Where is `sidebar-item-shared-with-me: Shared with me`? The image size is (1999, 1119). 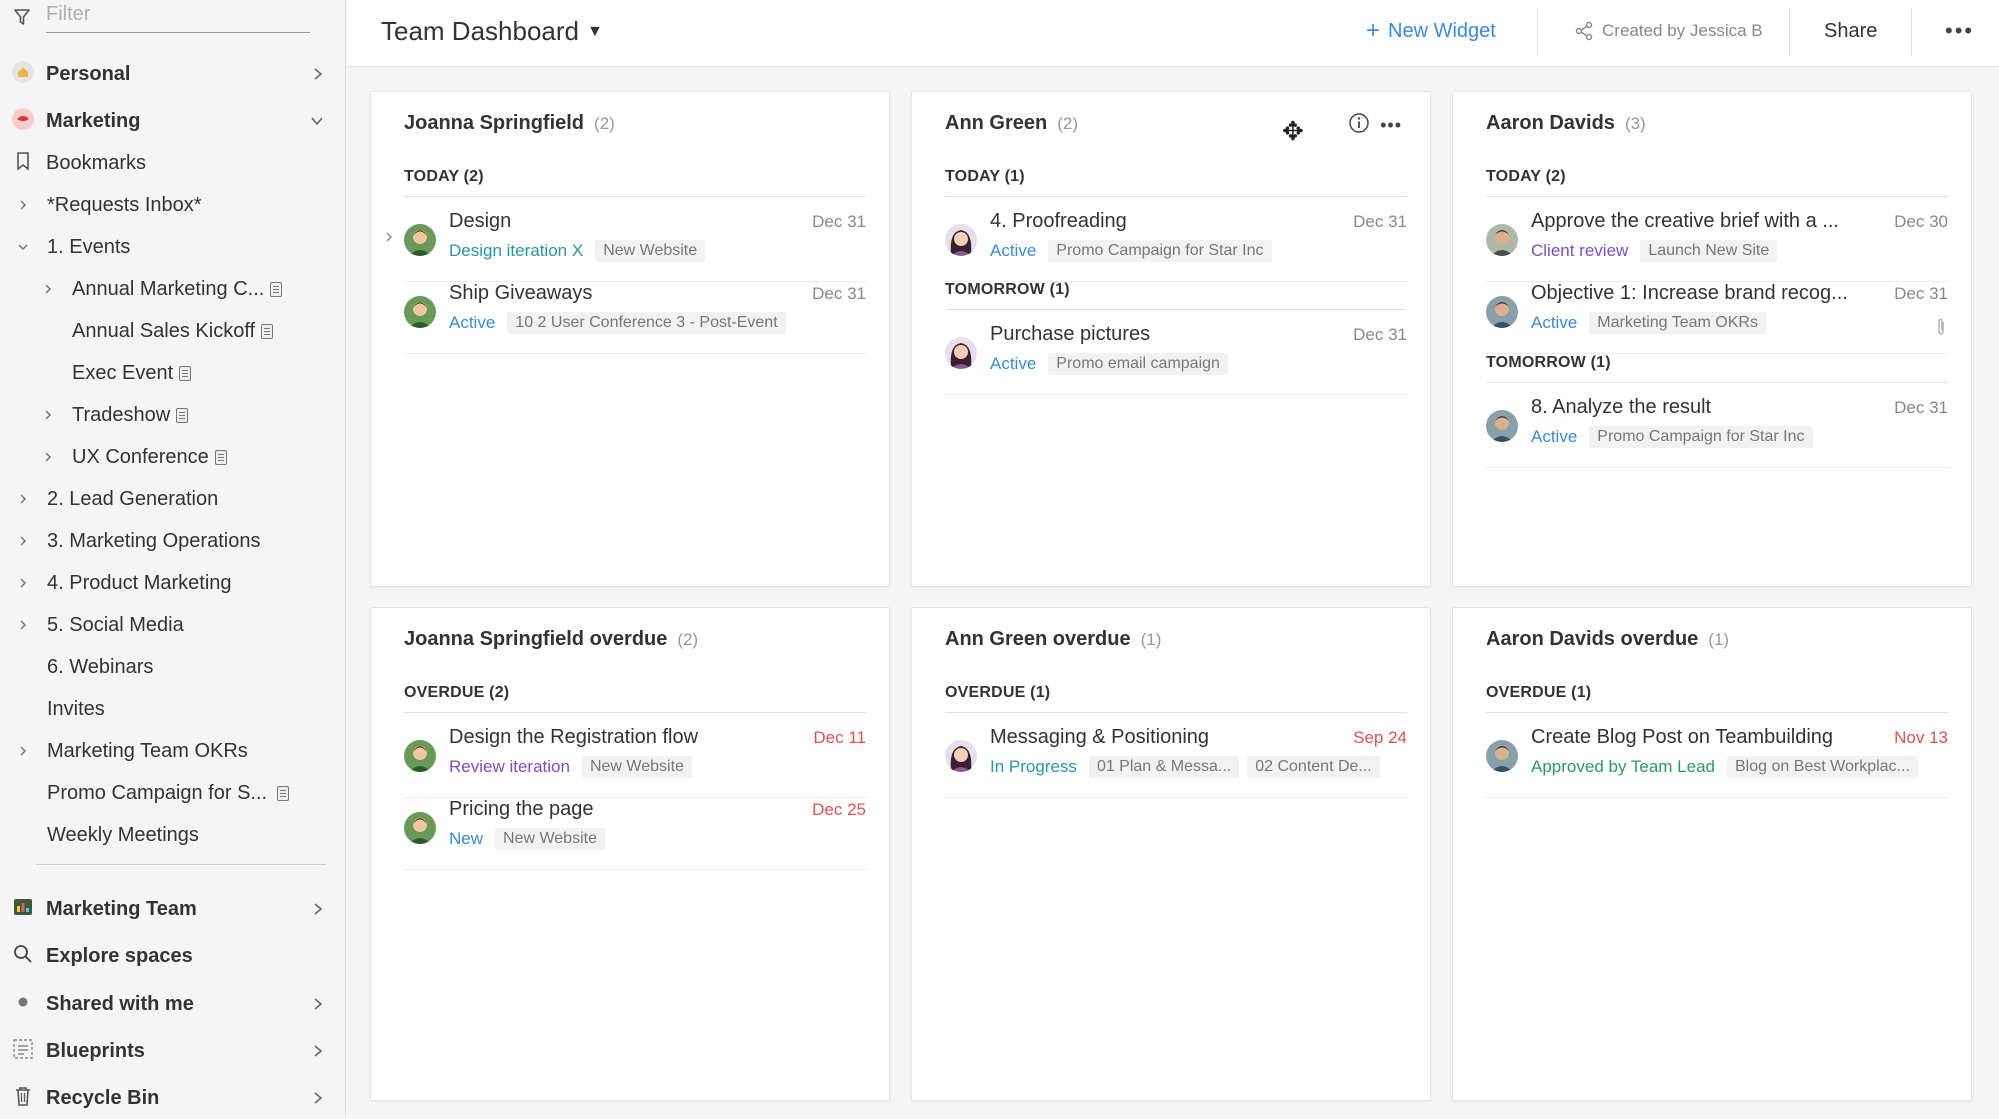
sidebar-item-shared-with-me: Shared with me is located at coordinates (173, 1004).